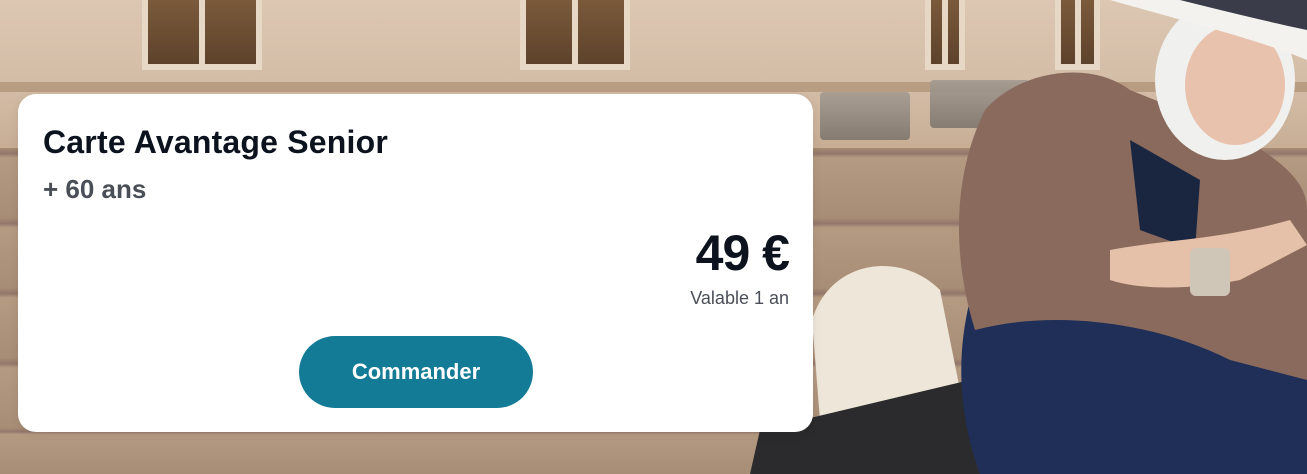 The image size is (1307, 474). What do you see at coordinates (1210, 272) in the screenshot?
I see `bracelet-shape` at bounding box center [1210, 272].